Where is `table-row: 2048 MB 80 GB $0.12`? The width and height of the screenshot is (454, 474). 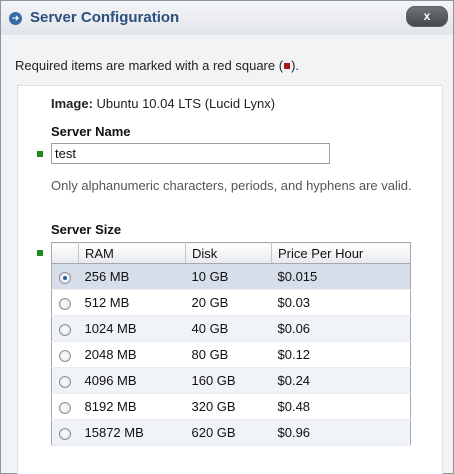
table-row: 2048 MB 80 GB $0.12 is located at coordinates (231, 354).